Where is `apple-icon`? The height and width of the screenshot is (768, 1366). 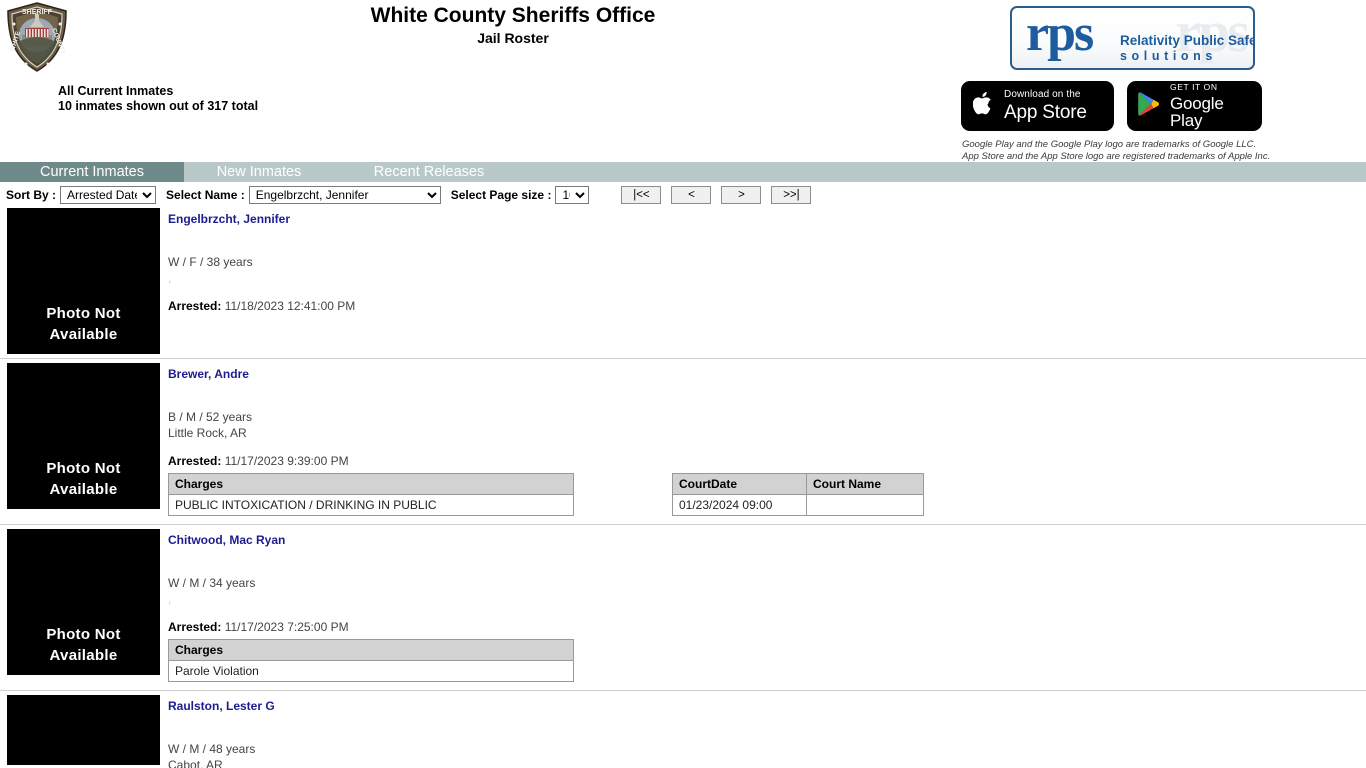
apple-icon is located at coordinates (983, 106).